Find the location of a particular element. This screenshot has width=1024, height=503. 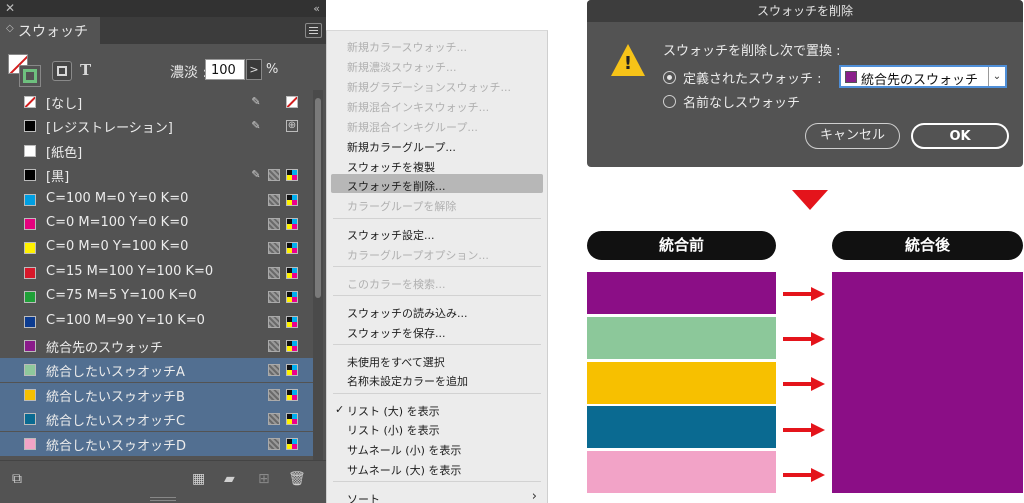

new-swatch-icon: ⊞ is located at coordinates (264, 479).